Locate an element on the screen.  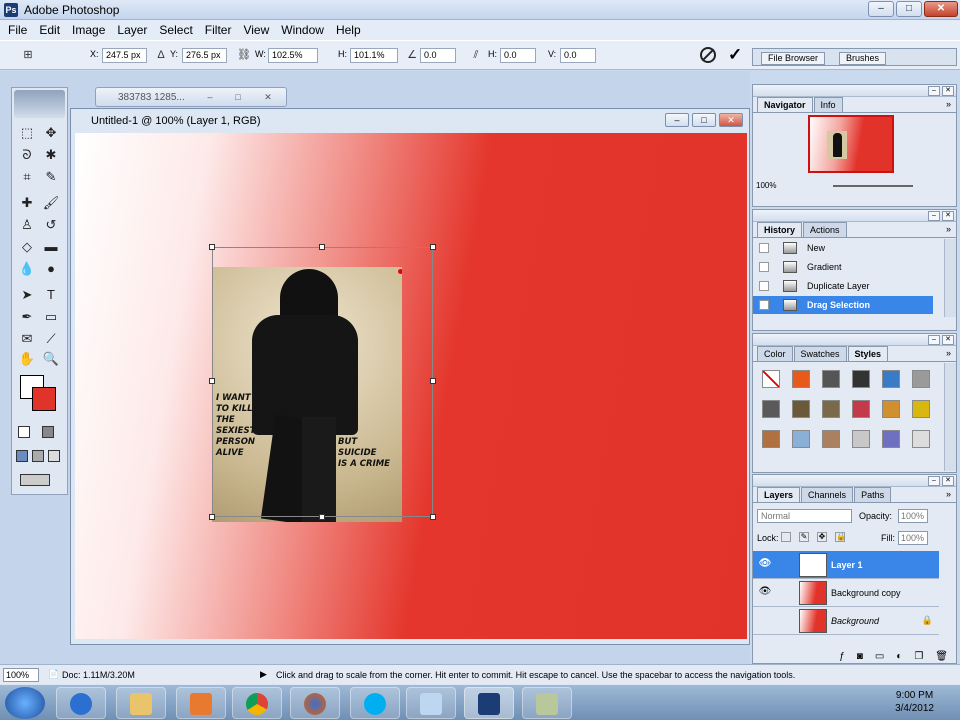
history-minimize-icon: – is located at coordinates (934, 216).